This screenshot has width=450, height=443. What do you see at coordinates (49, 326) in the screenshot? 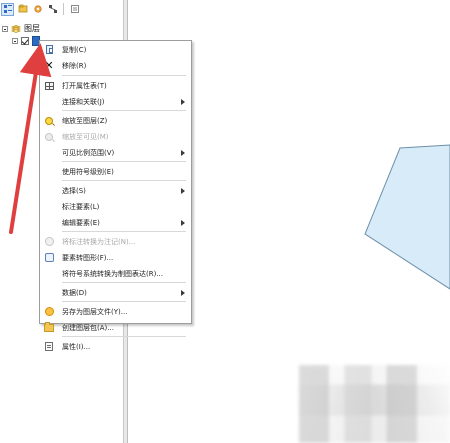
I see `package-icon` at bounding box center [49, 326].